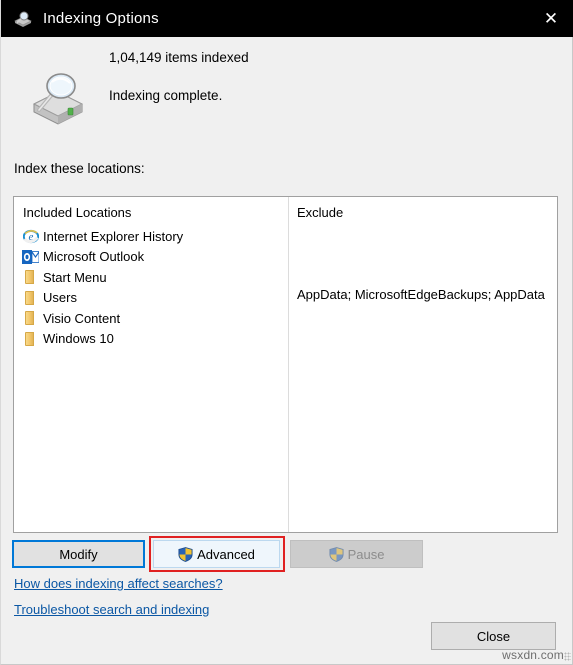  I want to click on list-item-label: Microsoft Outlook, so click(94, 257).